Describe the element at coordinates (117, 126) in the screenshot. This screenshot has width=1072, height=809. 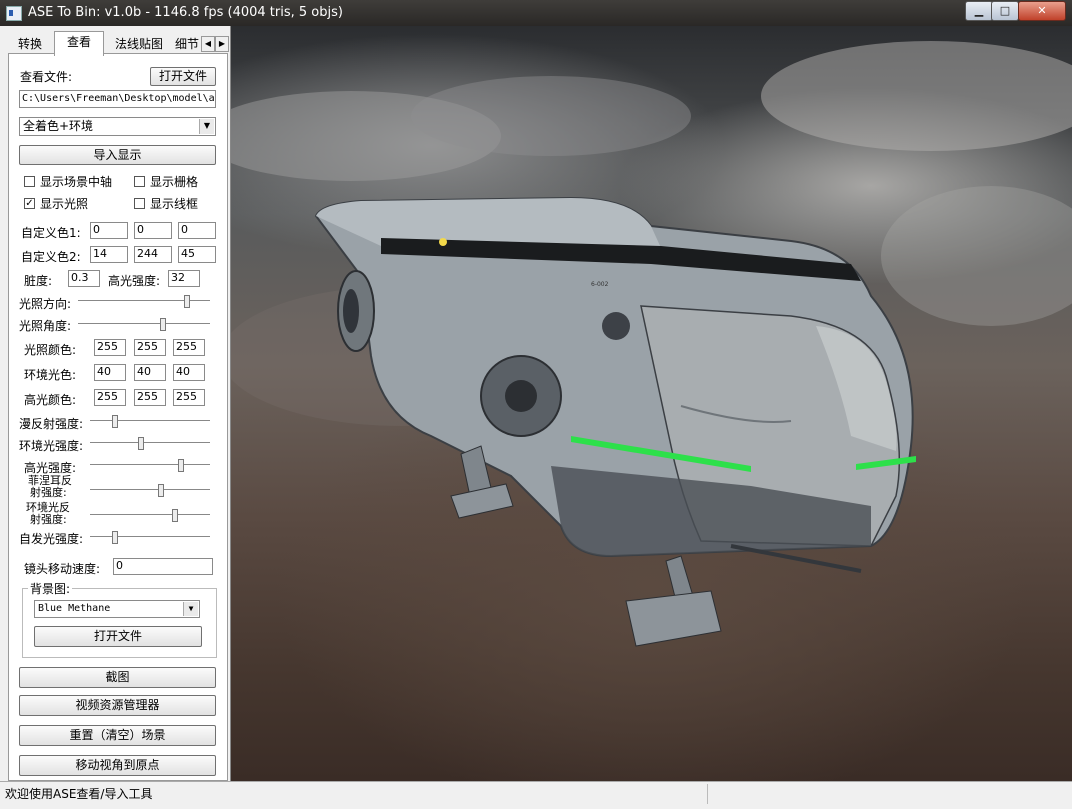
I see `shading-mode-select: 全着色+环境 ▼` at that location.